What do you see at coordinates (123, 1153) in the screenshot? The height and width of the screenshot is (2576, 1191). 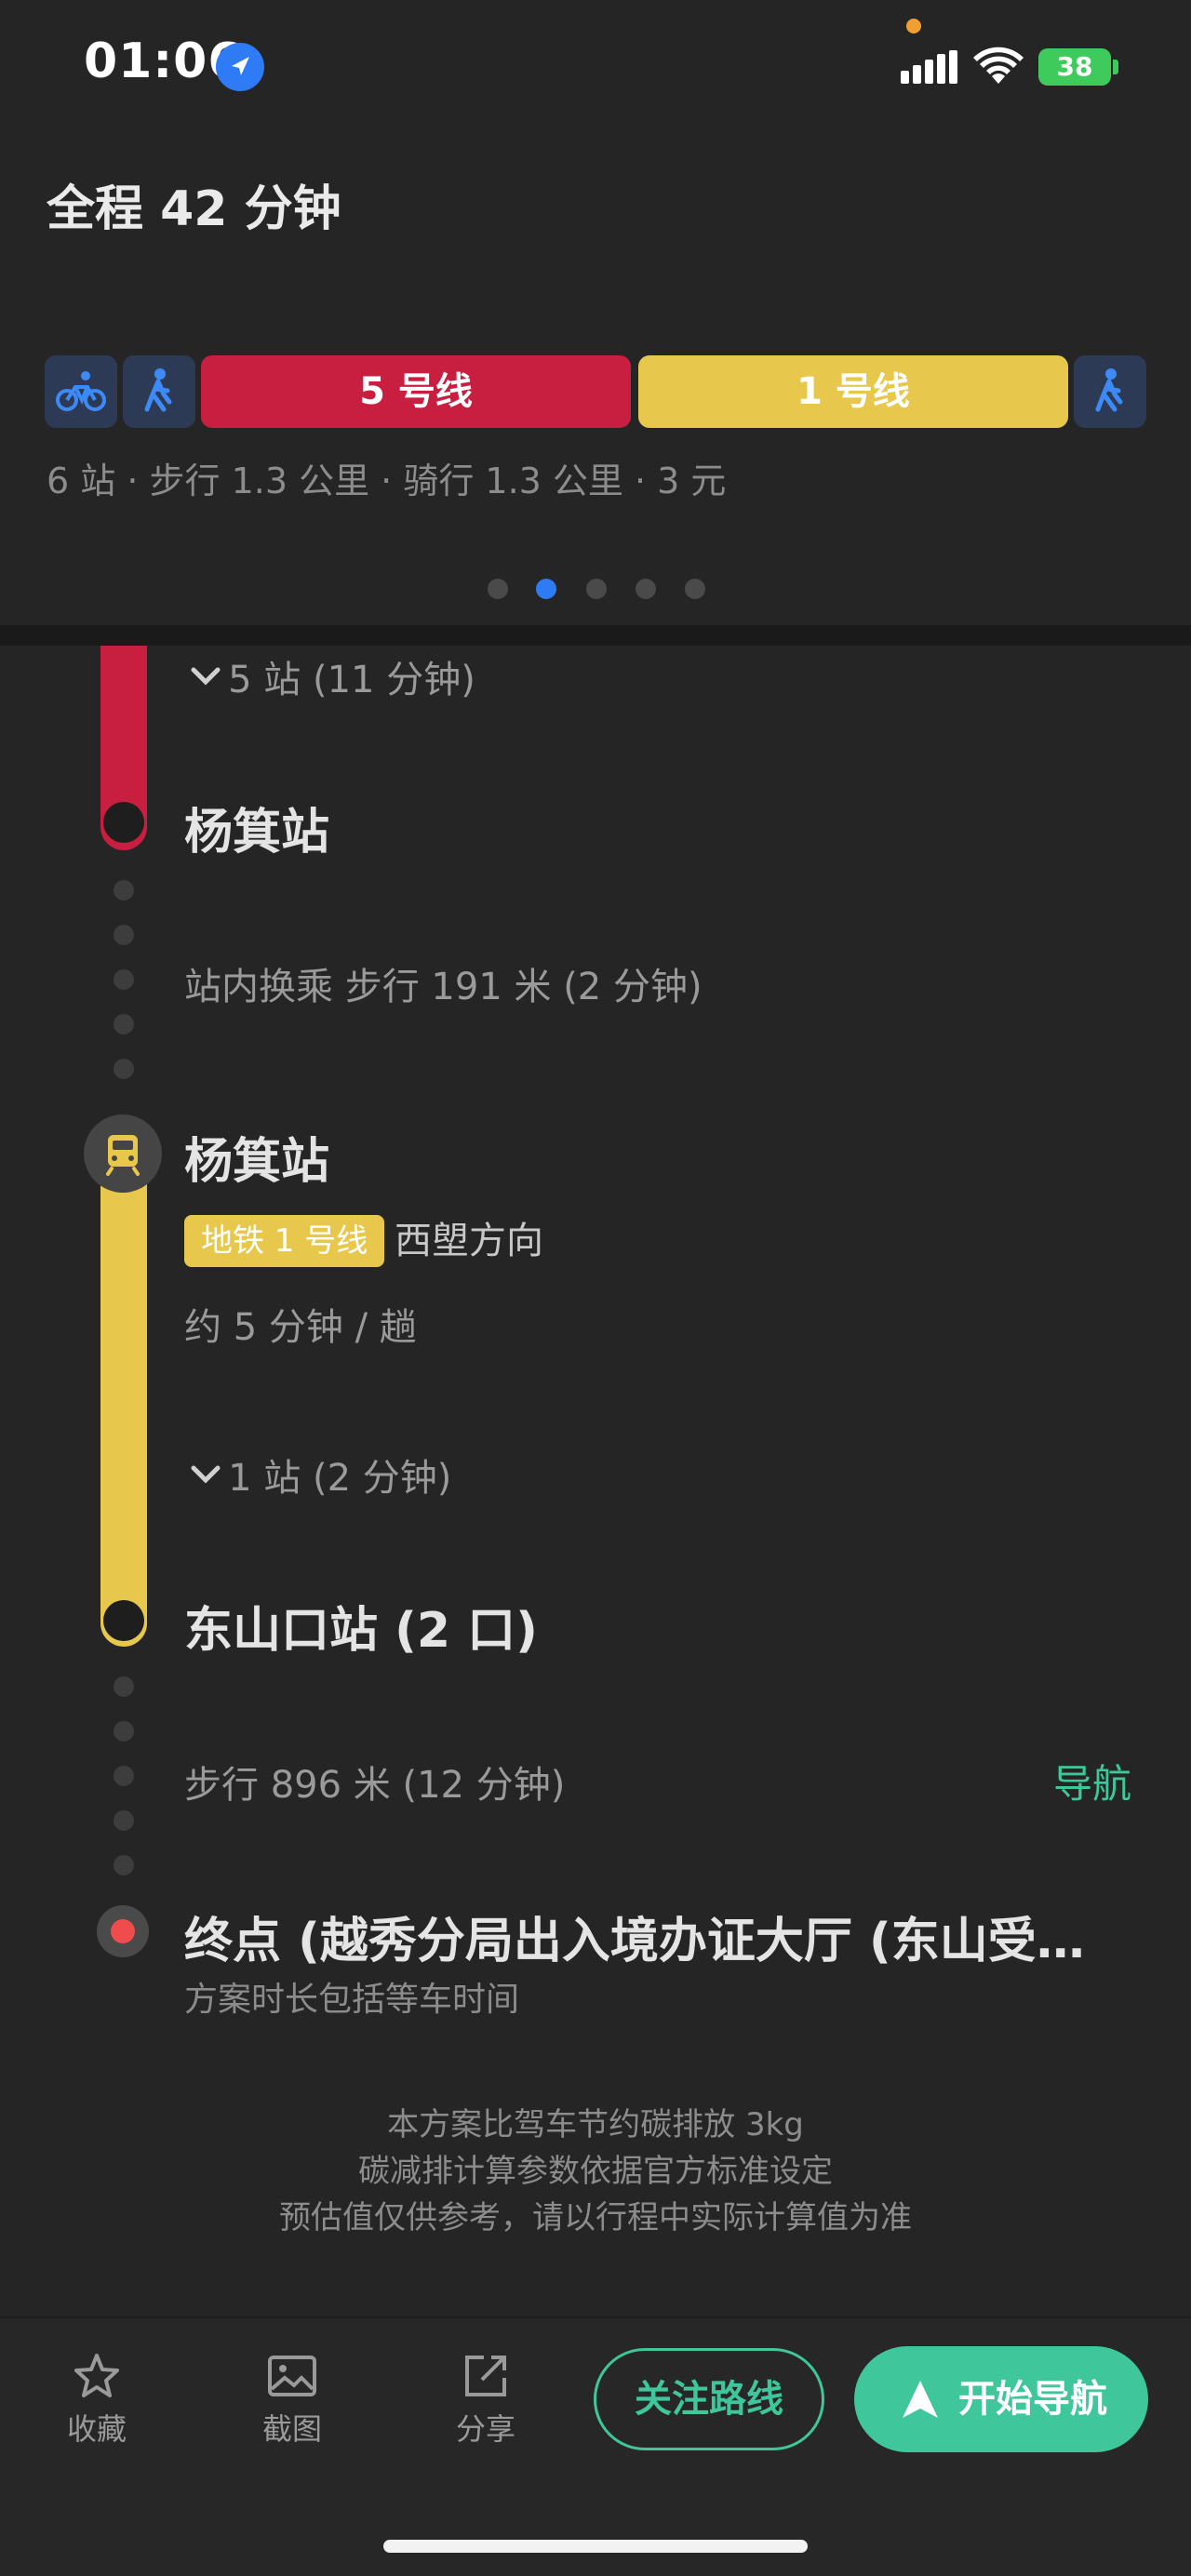 I see `subway-icon` at bounding box center [123, 1153].